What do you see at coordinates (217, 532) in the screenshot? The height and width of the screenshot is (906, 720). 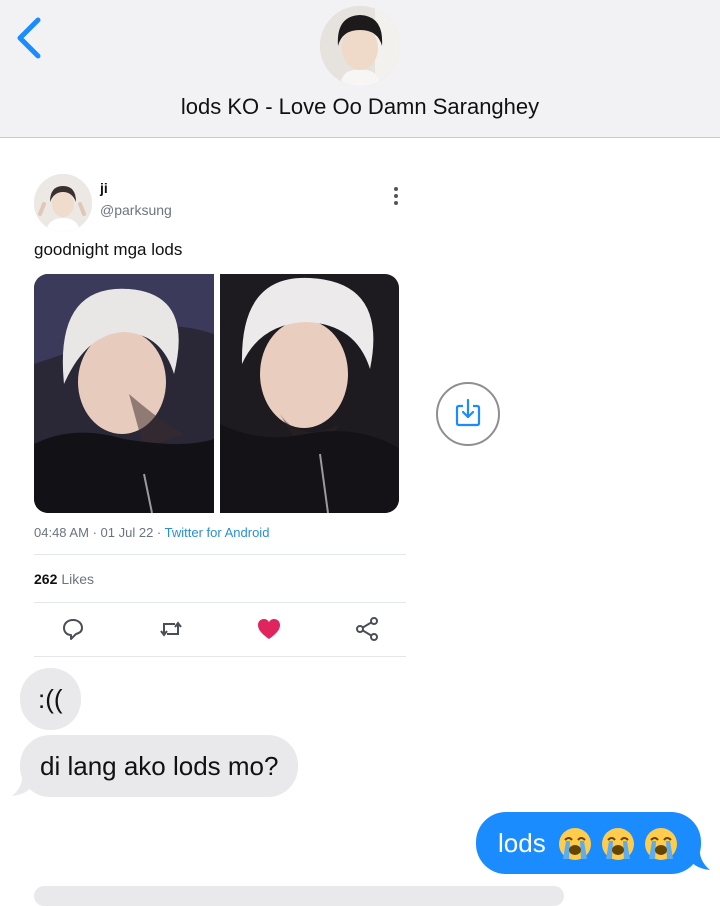 I see `tweet-source-link: Twitter for Android` at bounding box center [217, 532].